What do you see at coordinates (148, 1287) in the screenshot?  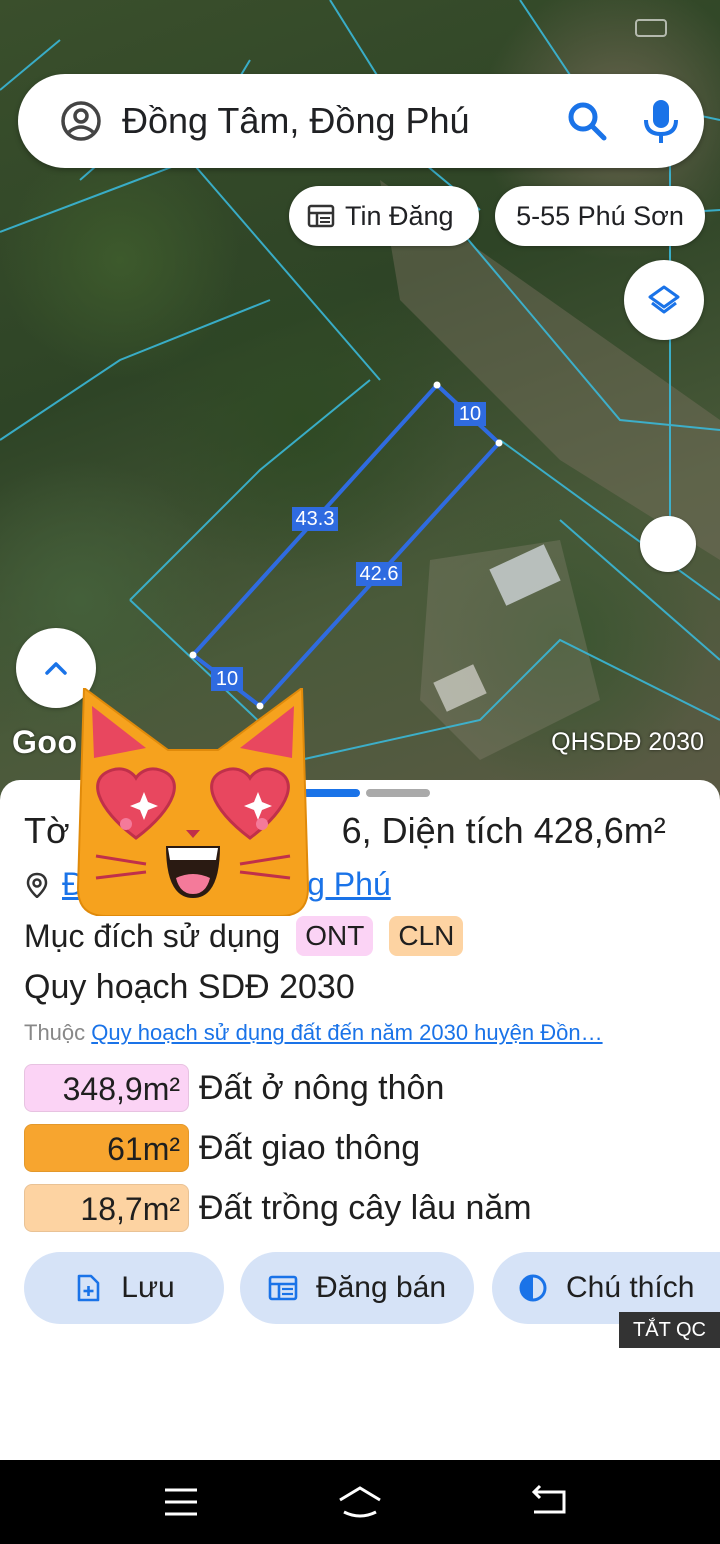 I see `save-label: Lưu` at bounding box center [148, 1287].